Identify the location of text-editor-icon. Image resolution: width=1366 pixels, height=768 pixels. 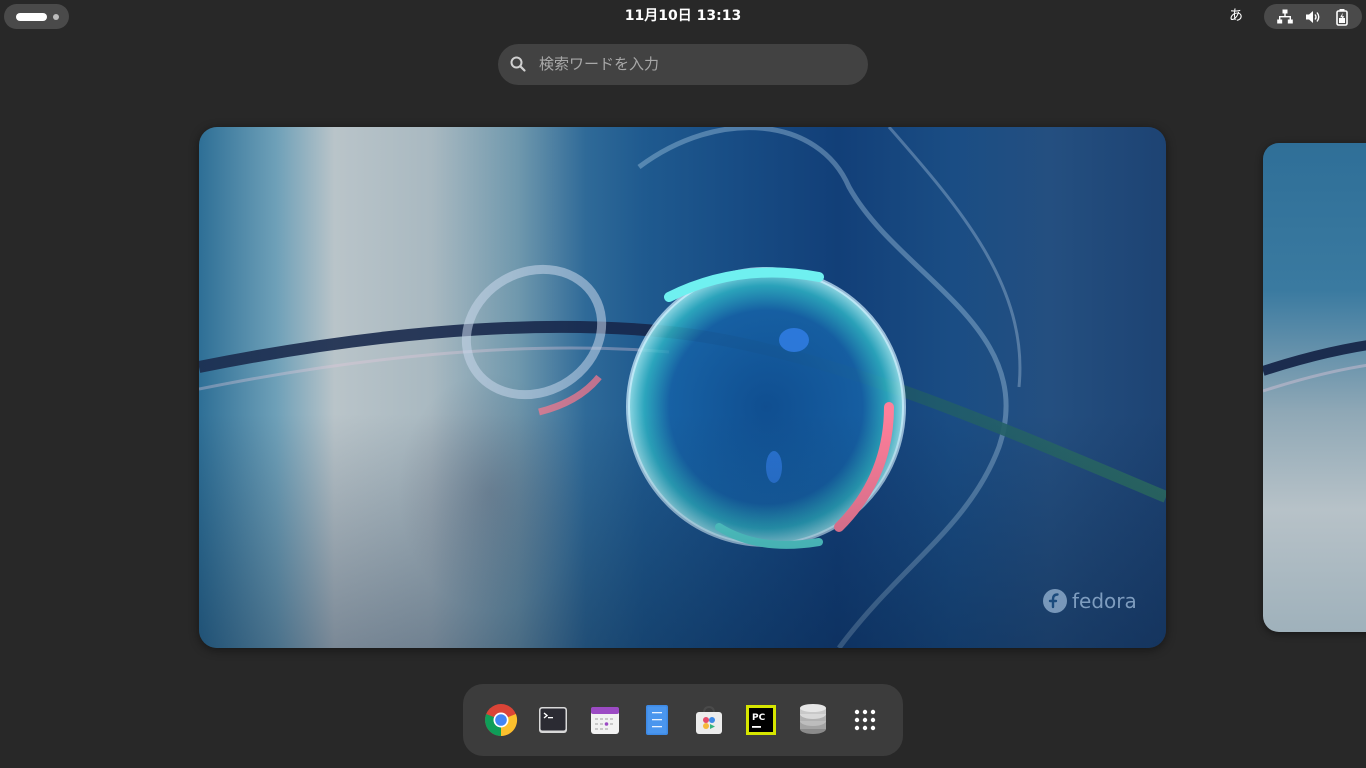
(657, 720).